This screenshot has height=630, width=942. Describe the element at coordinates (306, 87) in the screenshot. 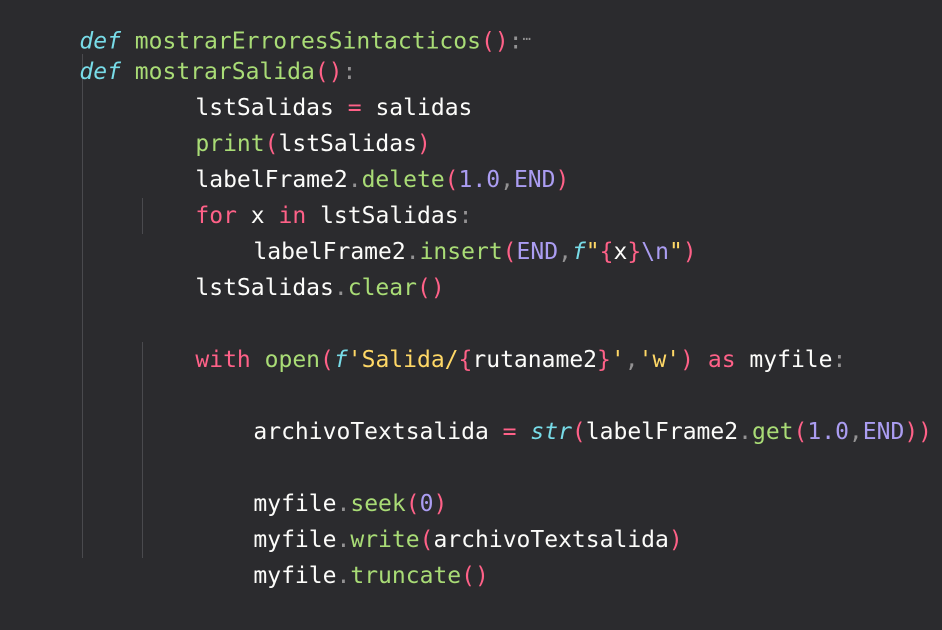

I see `code-line: lstSalidas = salidas` at that location.